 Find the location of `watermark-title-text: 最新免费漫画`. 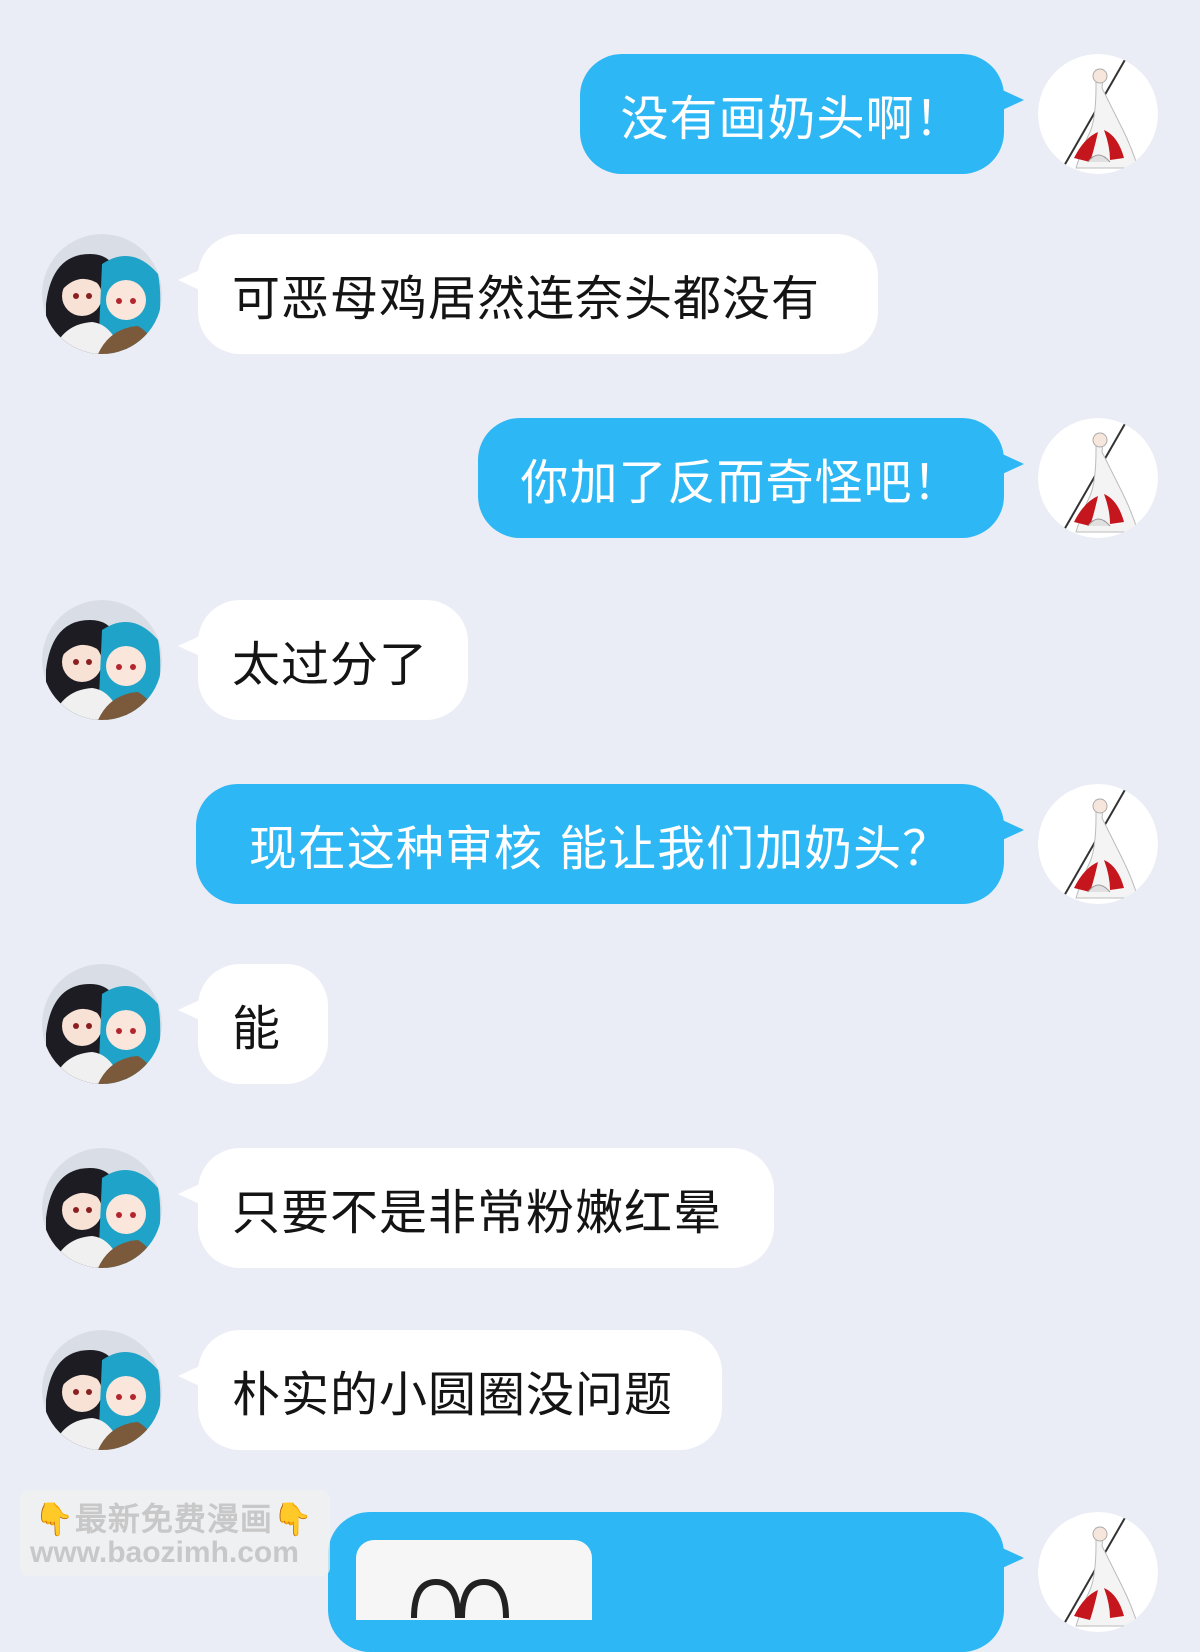

watermark-title-text: 最新免费漫画 is located at coordinates (173, 1519).